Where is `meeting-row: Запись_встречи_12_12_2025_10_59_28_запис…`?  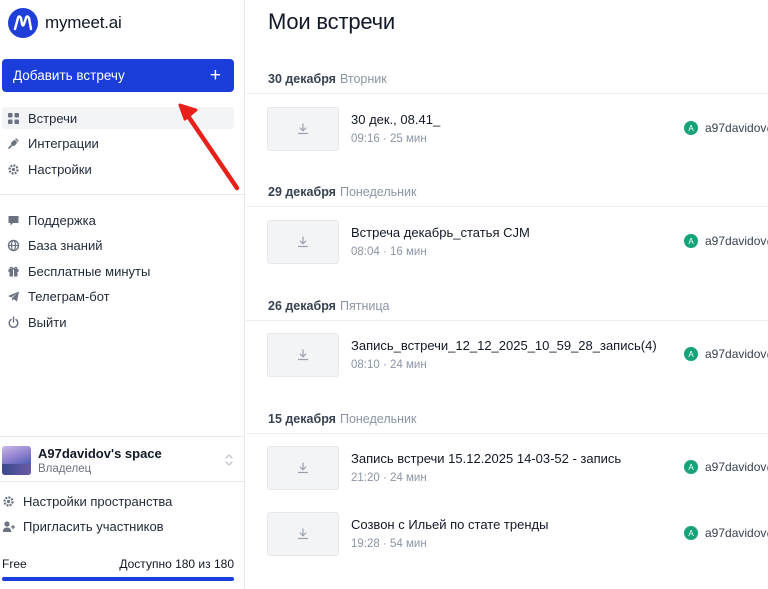 meeting-row: Запись_встречи_12_12_2025_10_59_28_запис… is located at coordinates (507, 362).